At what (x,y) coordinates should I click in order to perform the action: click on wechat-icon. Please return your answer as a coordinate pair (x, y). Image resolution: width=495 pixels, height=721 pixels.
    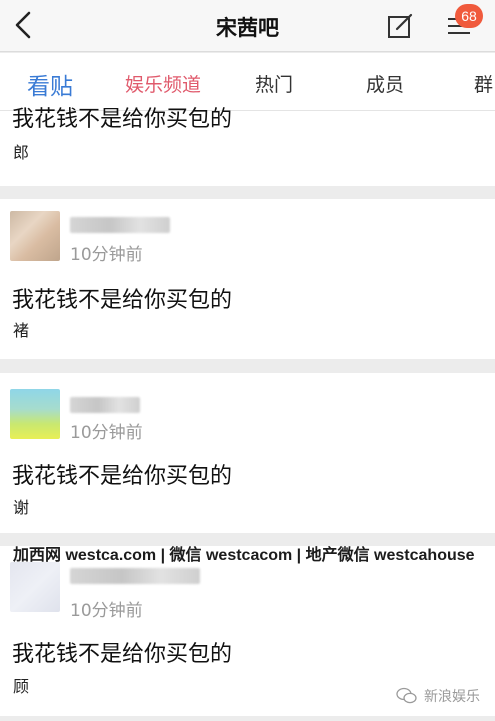
    Looking at the image, I should click on (406, 695).